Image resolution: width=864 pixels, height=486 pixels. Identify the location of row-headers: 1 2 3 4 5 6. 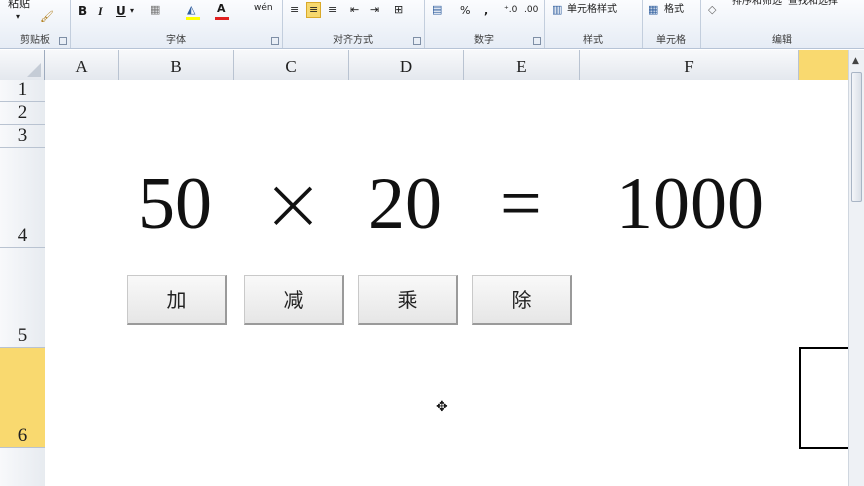
(23, 282).